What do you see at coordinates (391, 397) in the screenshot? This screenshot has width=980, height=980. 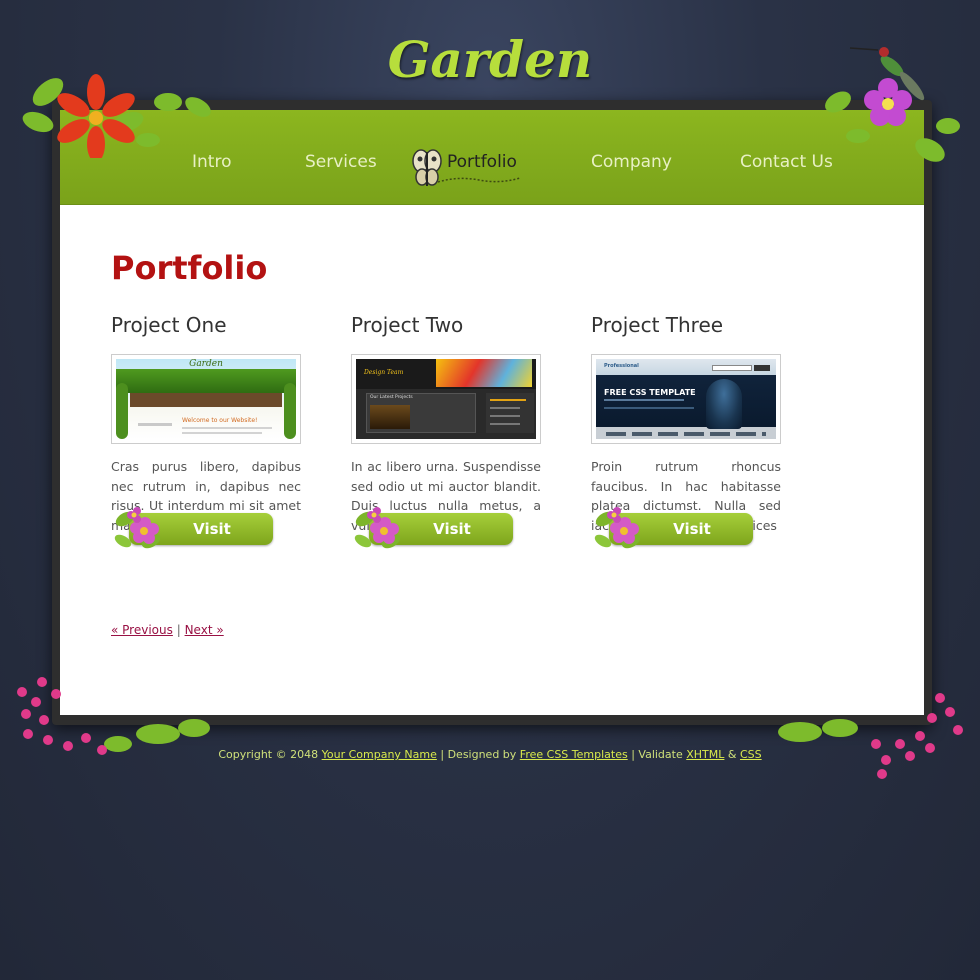 I see `thumb-text: Our Latest Projects` at bounding box center [391, 397].